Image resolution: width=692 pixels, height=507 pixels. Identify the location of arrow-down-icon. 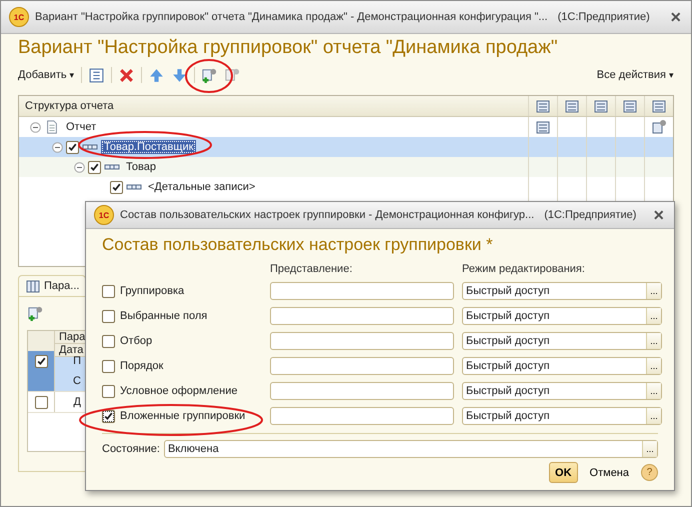
(179, 75).